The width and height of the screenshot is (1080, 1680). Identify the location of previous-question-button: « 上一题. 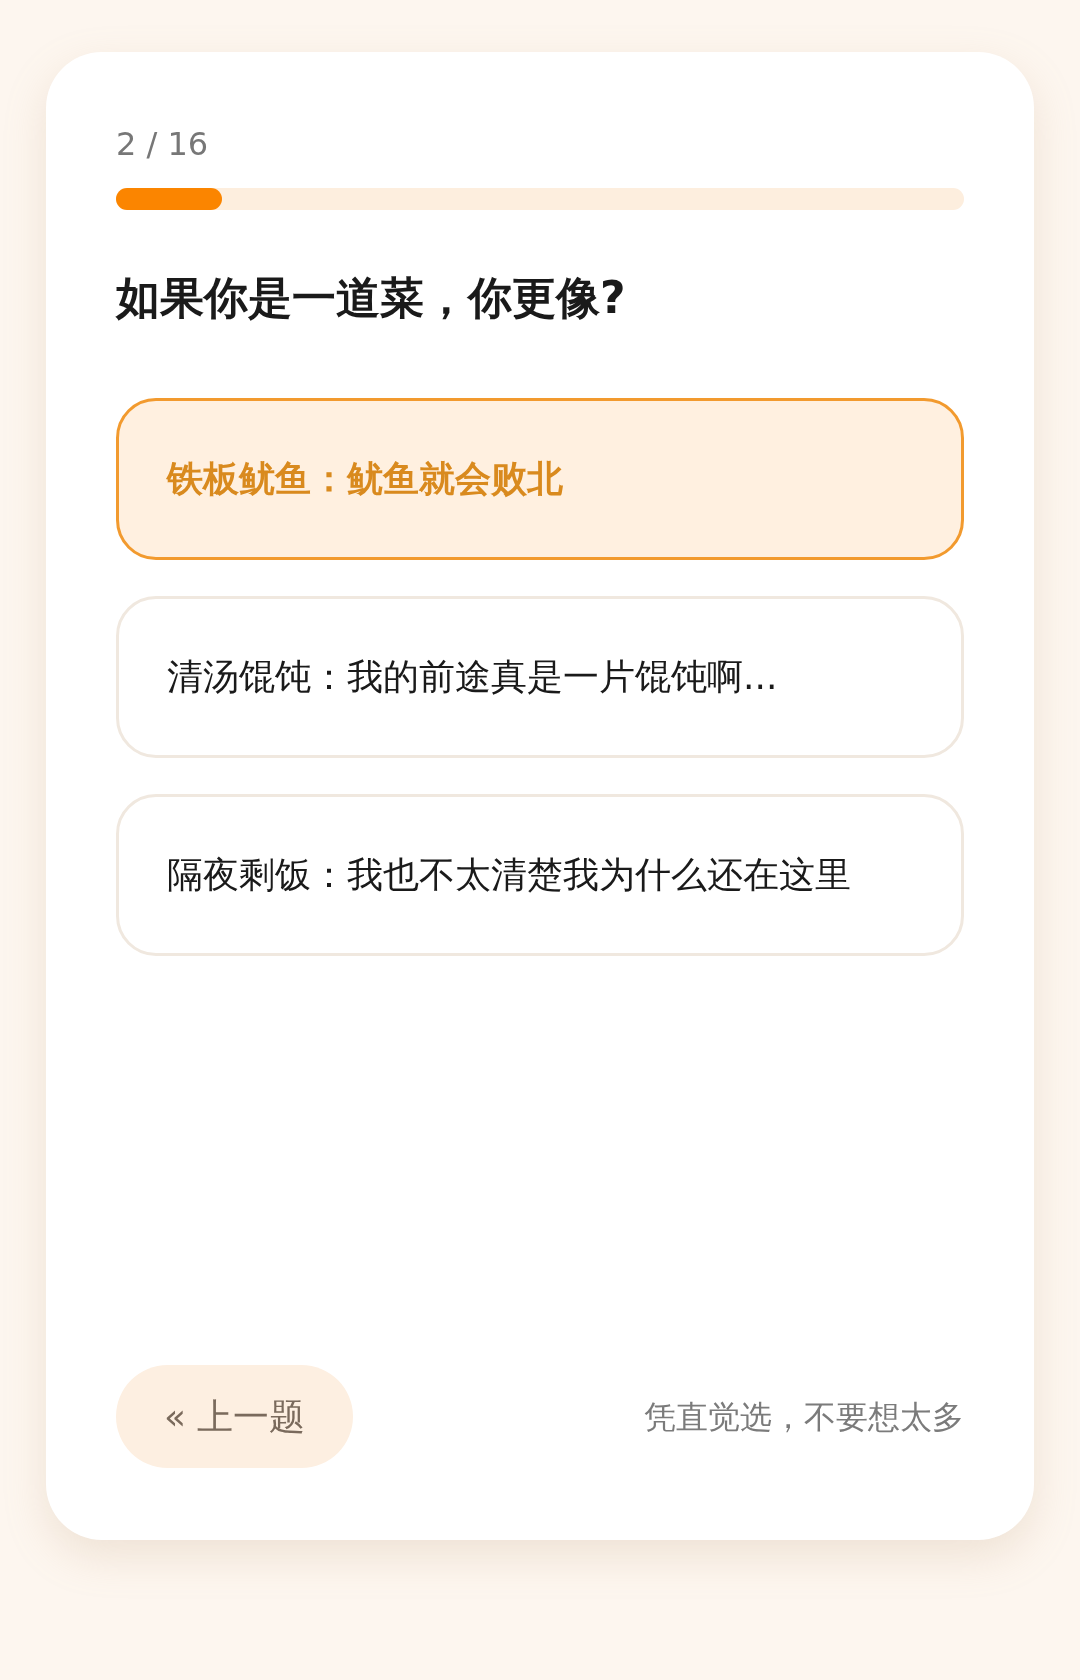
(235, 1416).